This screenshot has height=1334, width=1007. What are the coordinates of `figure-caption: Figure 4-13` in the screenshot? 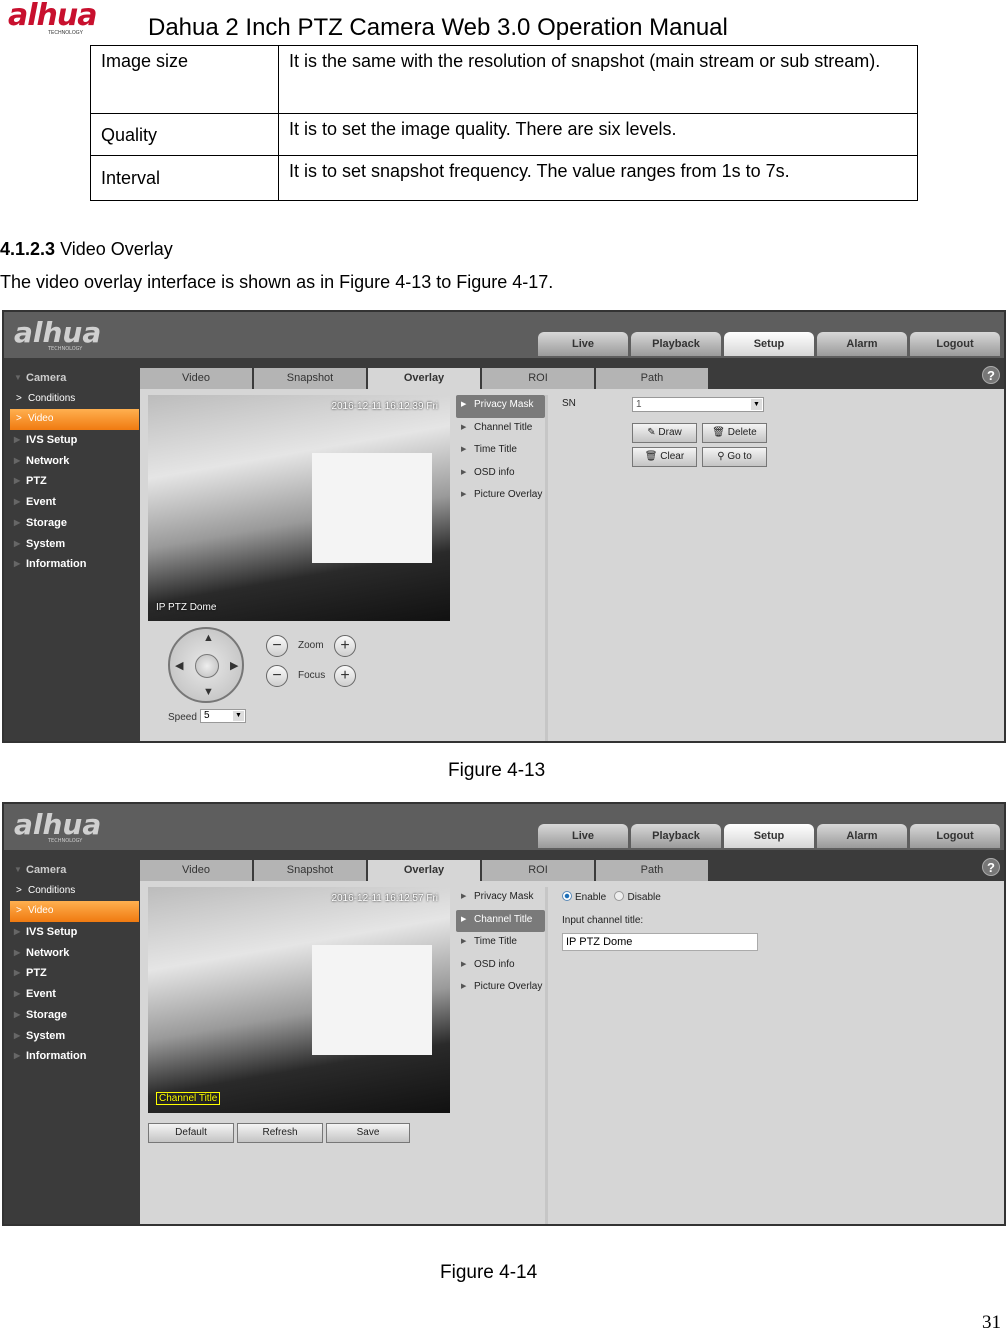 It's located at (497, 770).